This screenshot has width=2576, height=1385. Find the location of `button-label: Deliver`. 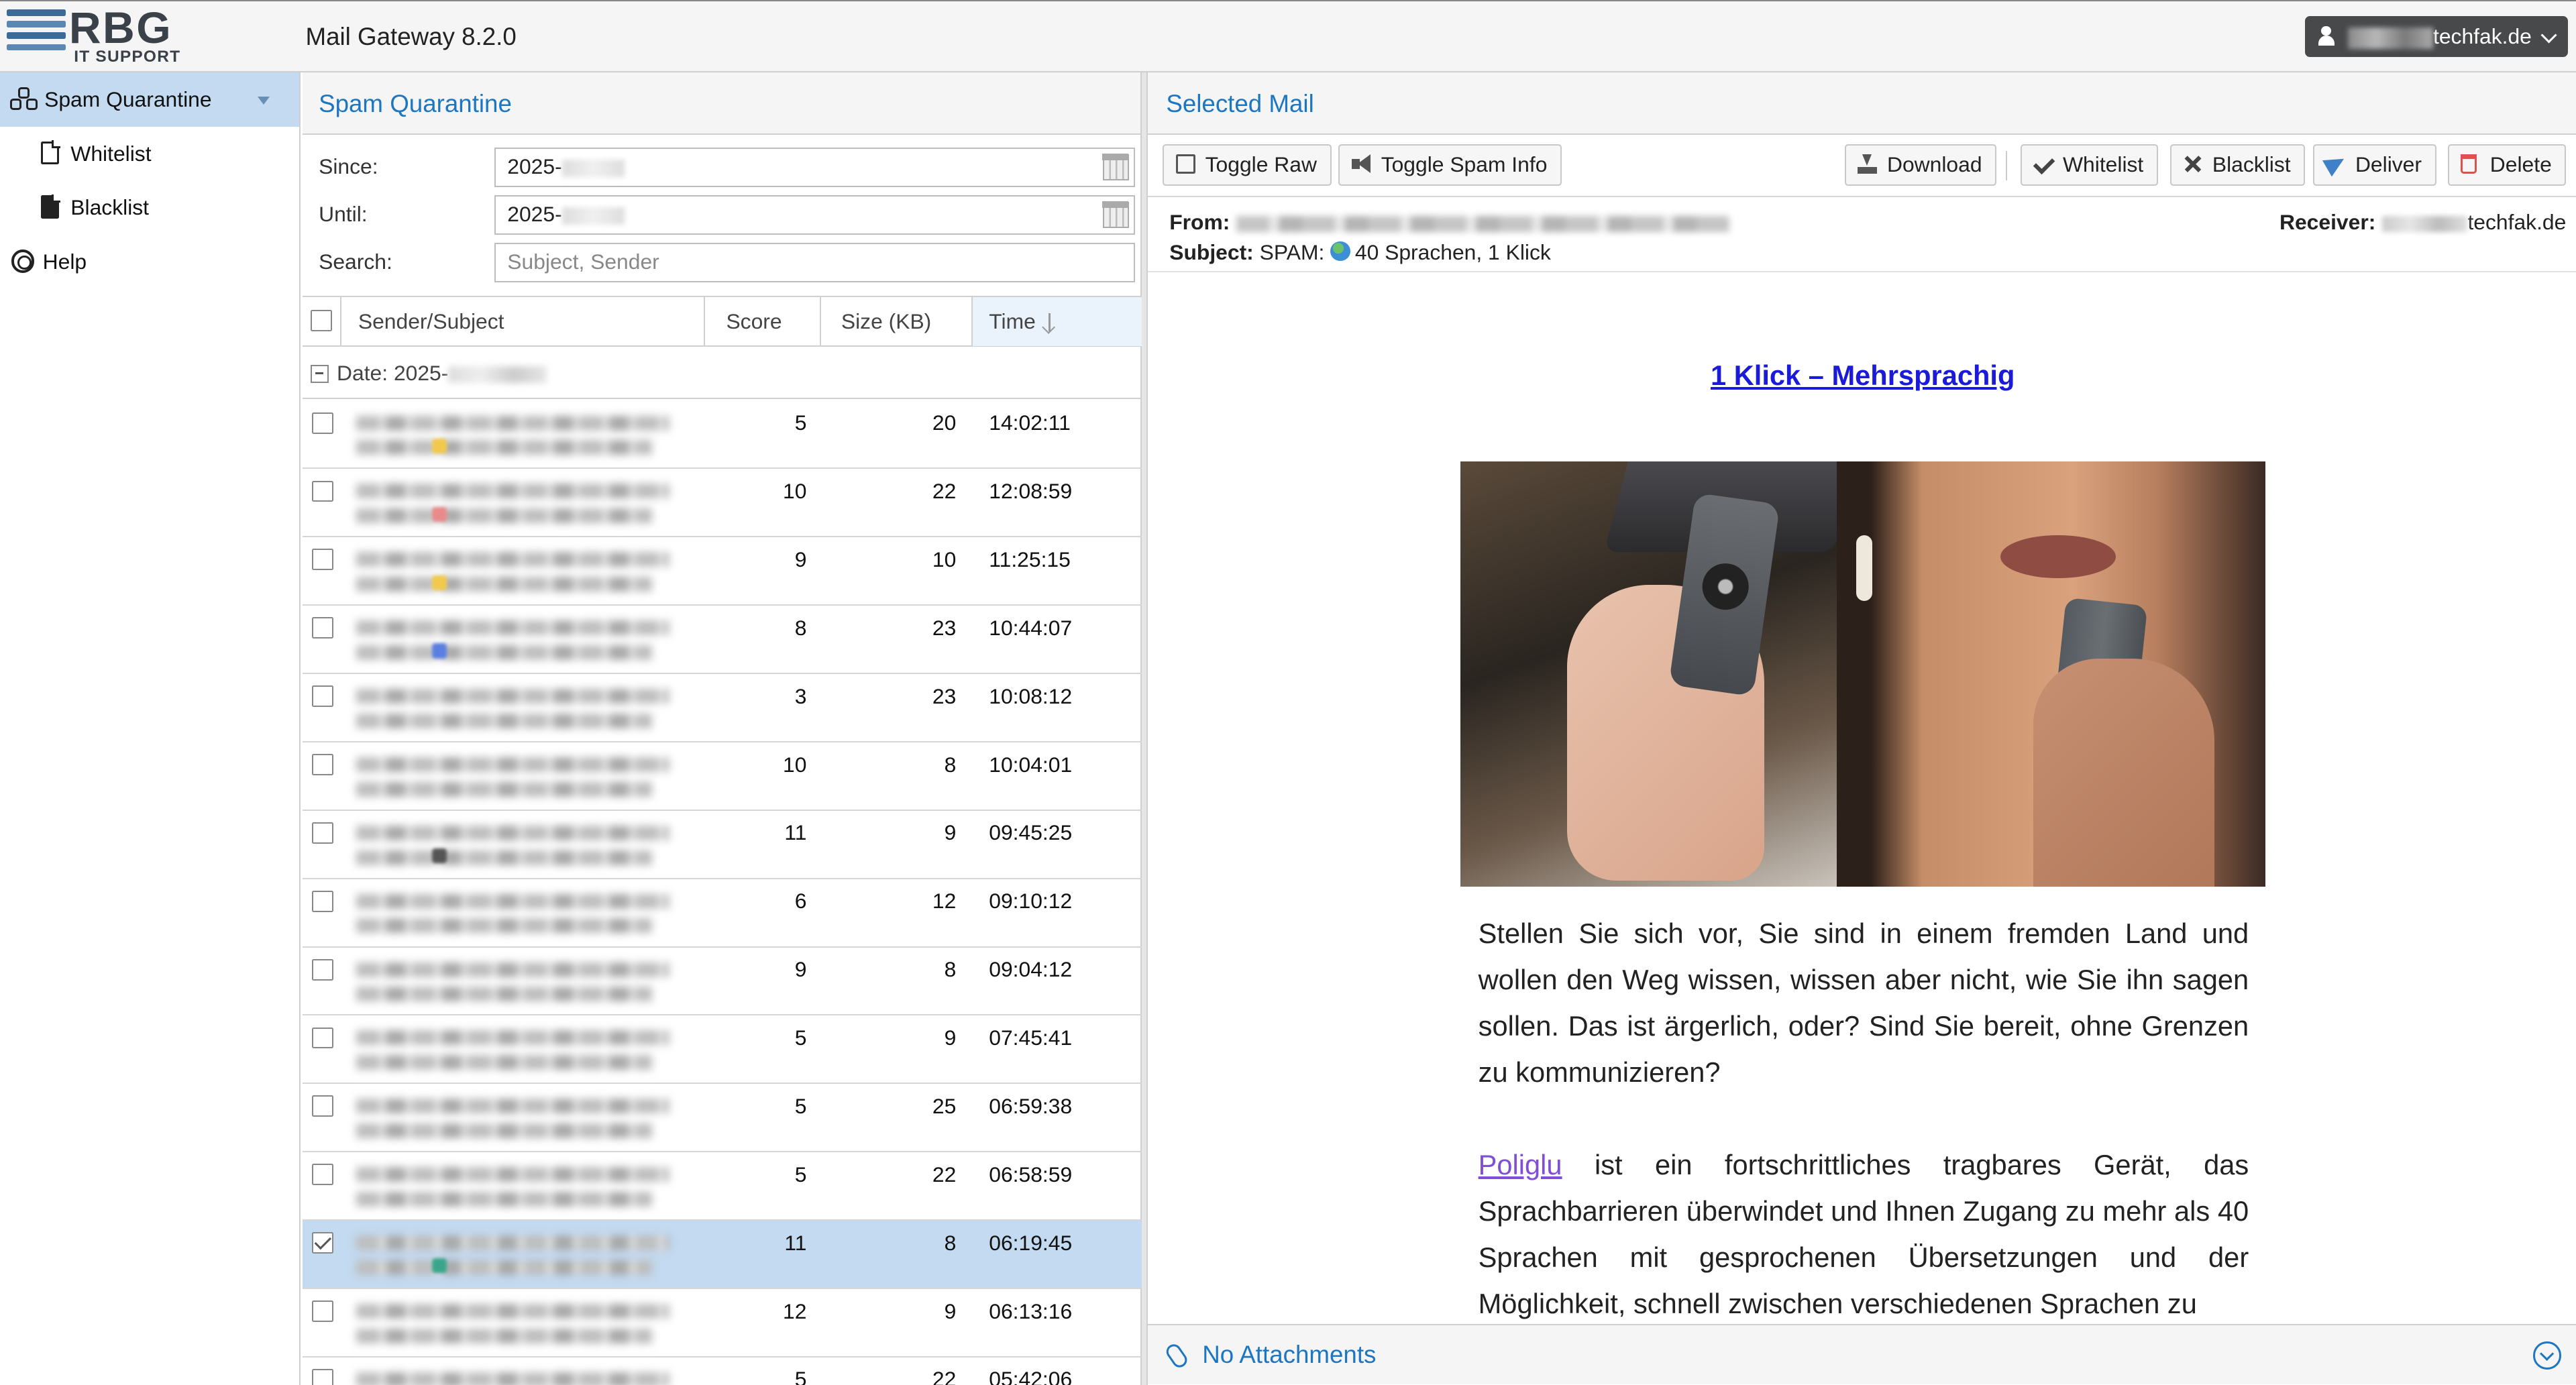

button-label: Deliver is located at coordinates (2388, 164).